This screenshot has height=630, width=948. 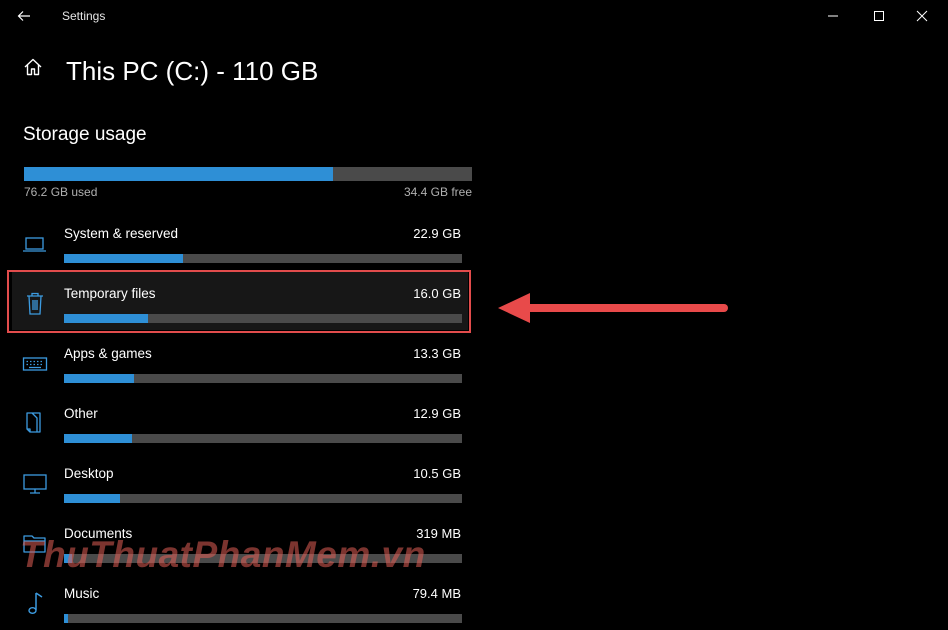 I want to click on close-button, so click(x=922, y=16).